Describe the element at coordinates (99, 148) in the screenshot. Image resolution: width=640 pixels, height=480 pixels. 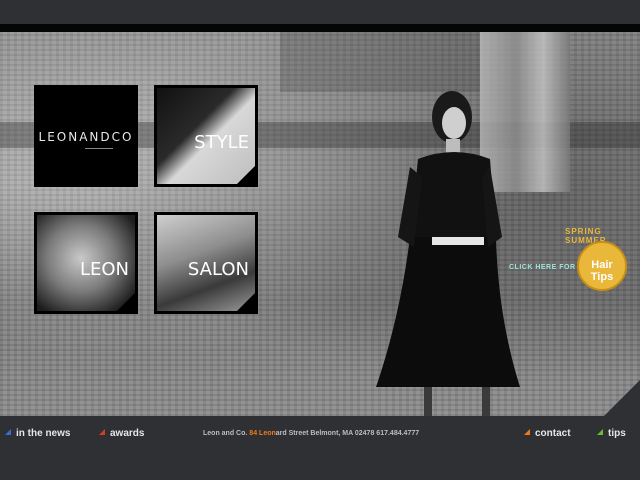
I see `logo-underline` at that location.